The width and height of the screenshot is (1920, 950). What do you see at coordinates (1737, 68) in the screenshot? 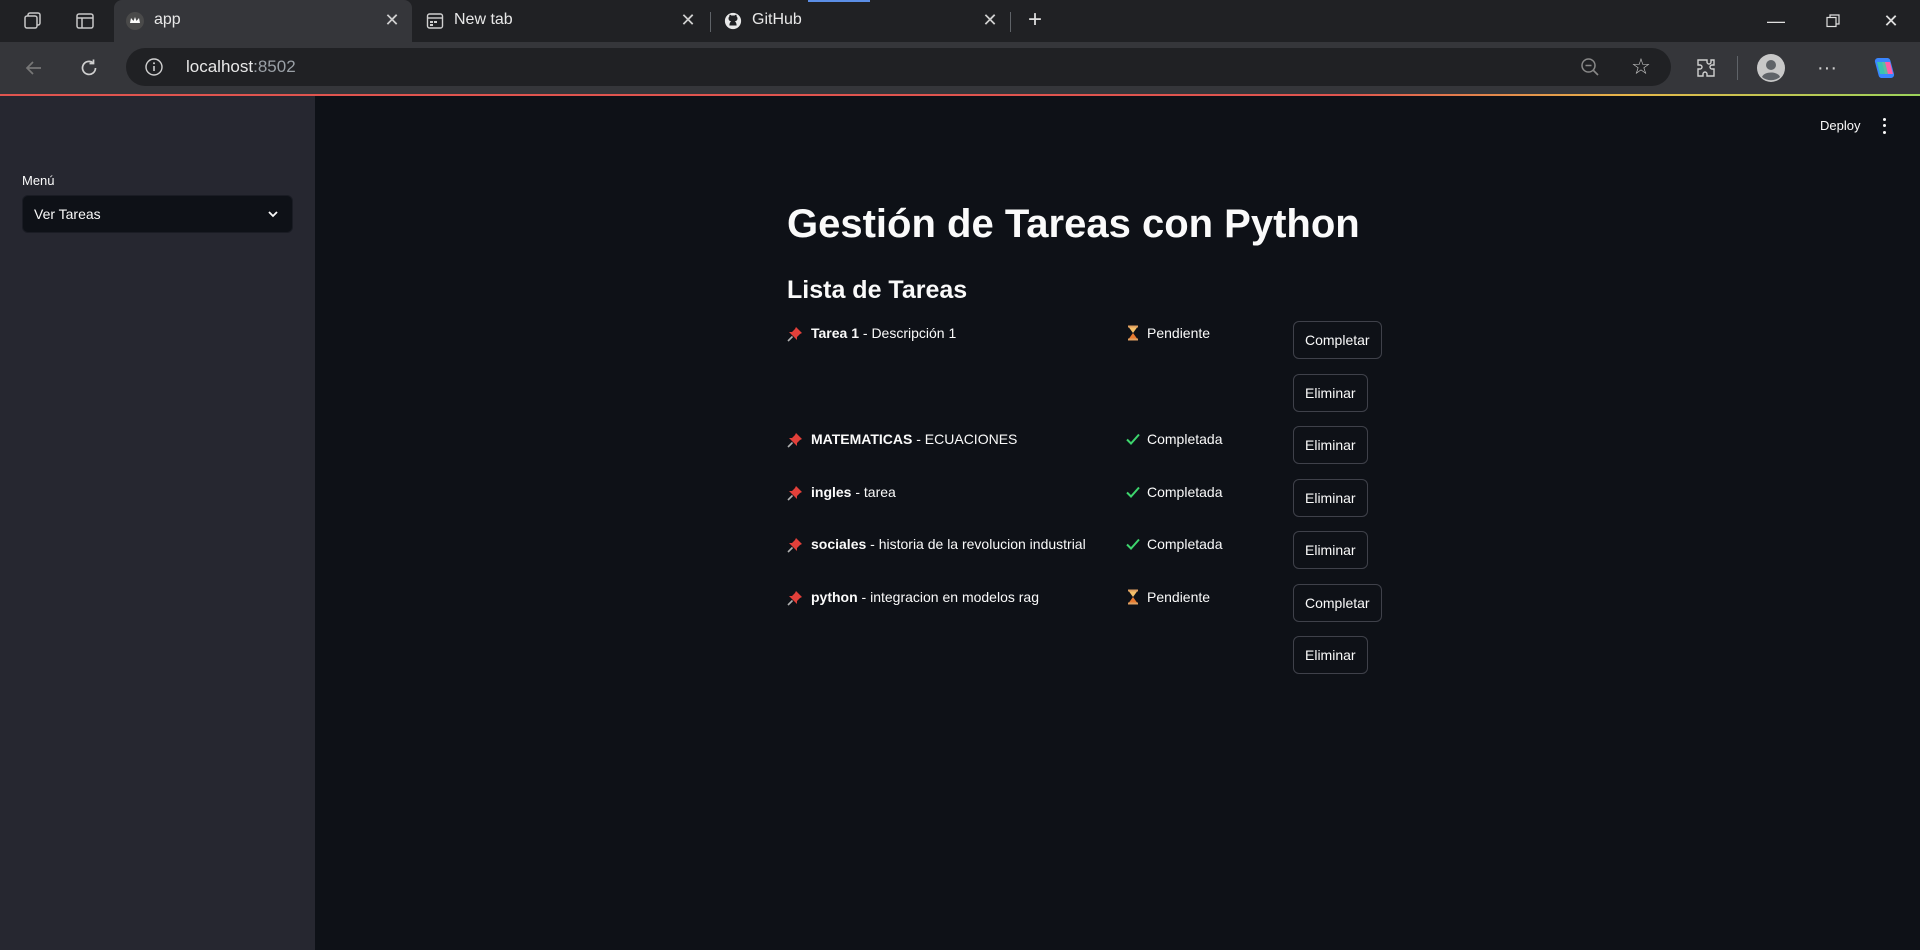
I see `toolbar-separator` at bounding box center [1737, 68].